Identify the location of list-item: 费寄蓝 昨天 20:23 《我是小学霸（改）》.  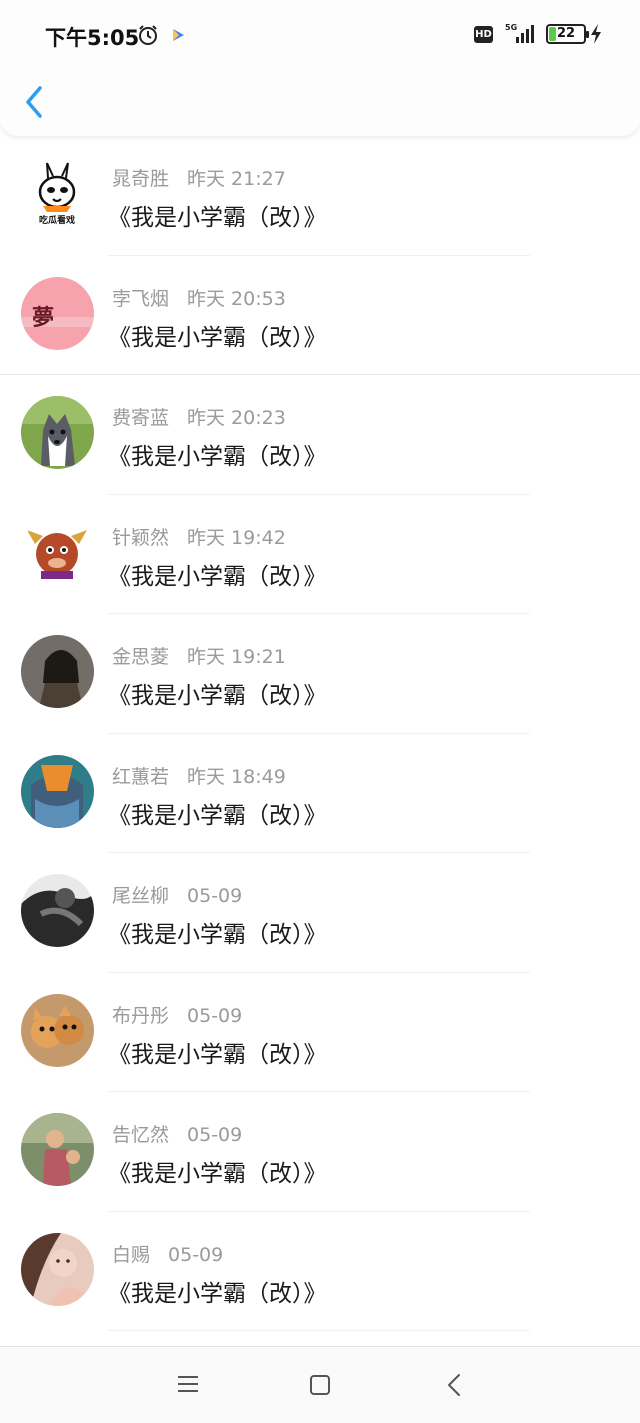
(320, 435).